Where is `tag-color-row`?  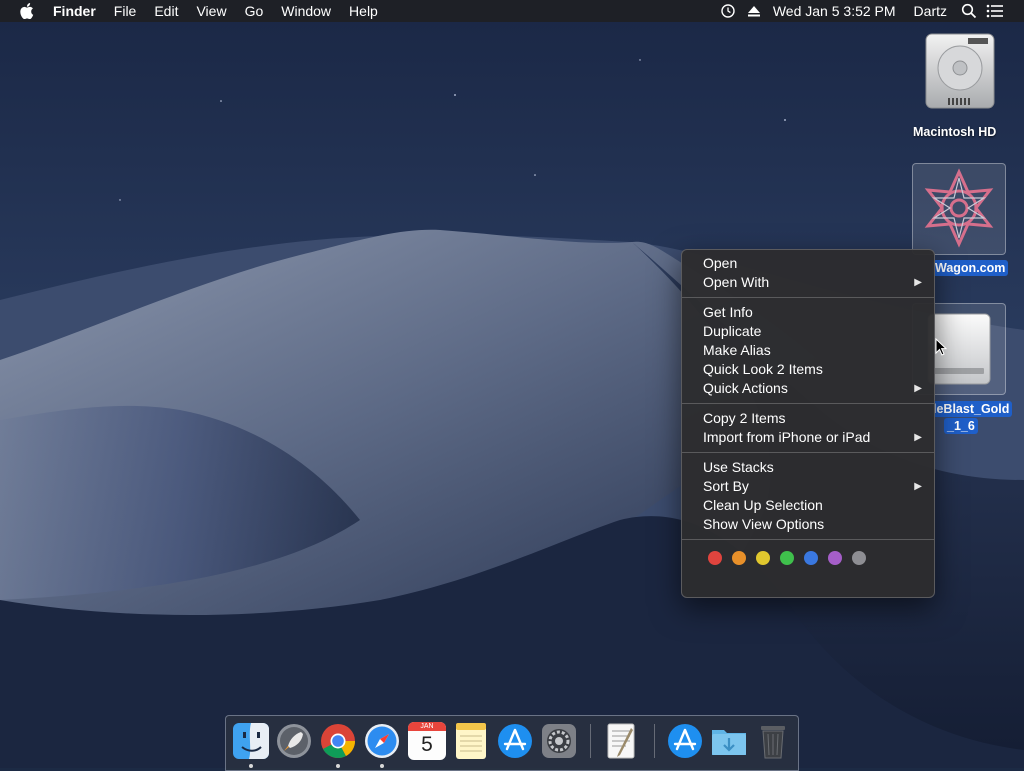
tag-color-row is located at coordinates (808, 556).